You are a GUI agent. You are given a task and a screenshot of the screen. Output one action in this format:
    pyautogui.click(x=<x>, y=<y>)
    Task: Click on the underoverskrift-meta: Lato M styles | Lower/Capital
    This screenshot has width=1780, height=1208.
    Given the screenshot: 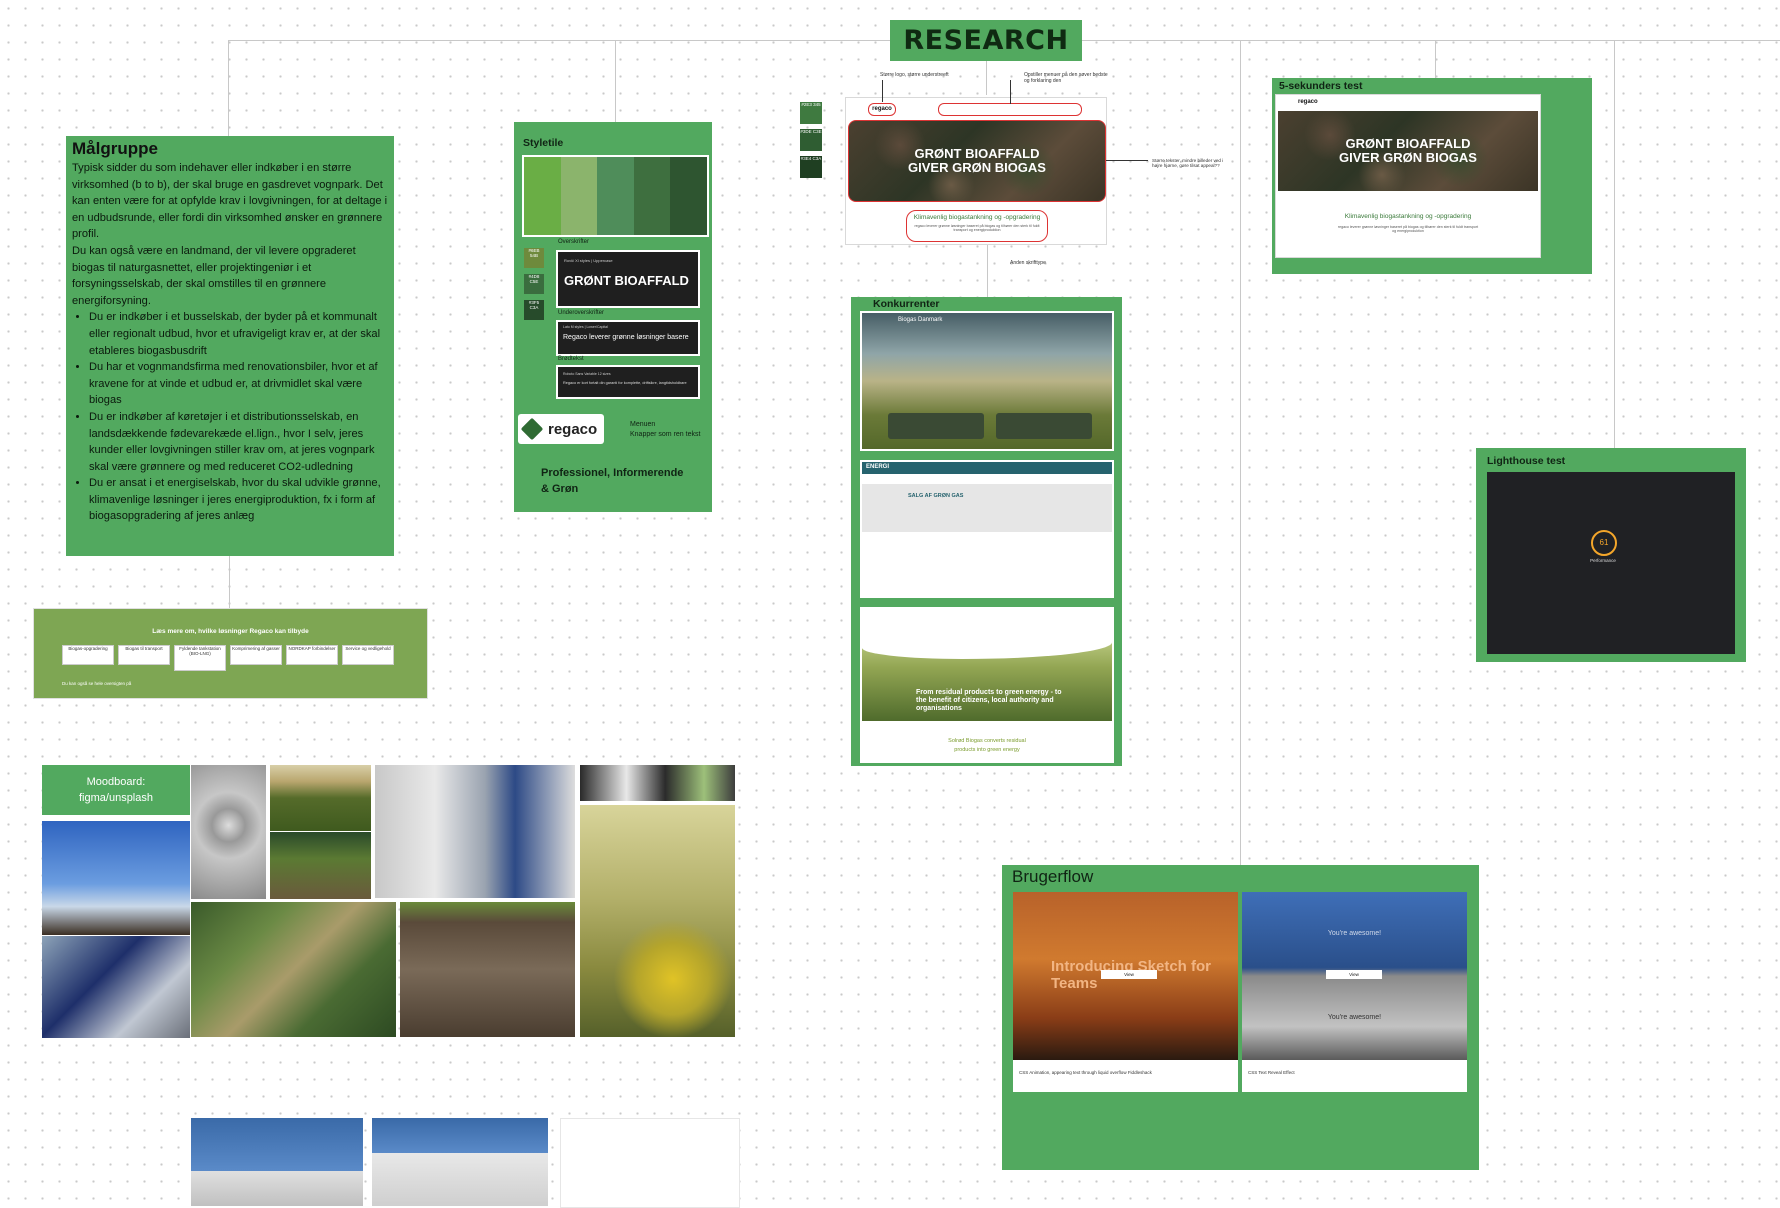 What is the action you would take?
    pyautogui.click(x=585, y=327)
    